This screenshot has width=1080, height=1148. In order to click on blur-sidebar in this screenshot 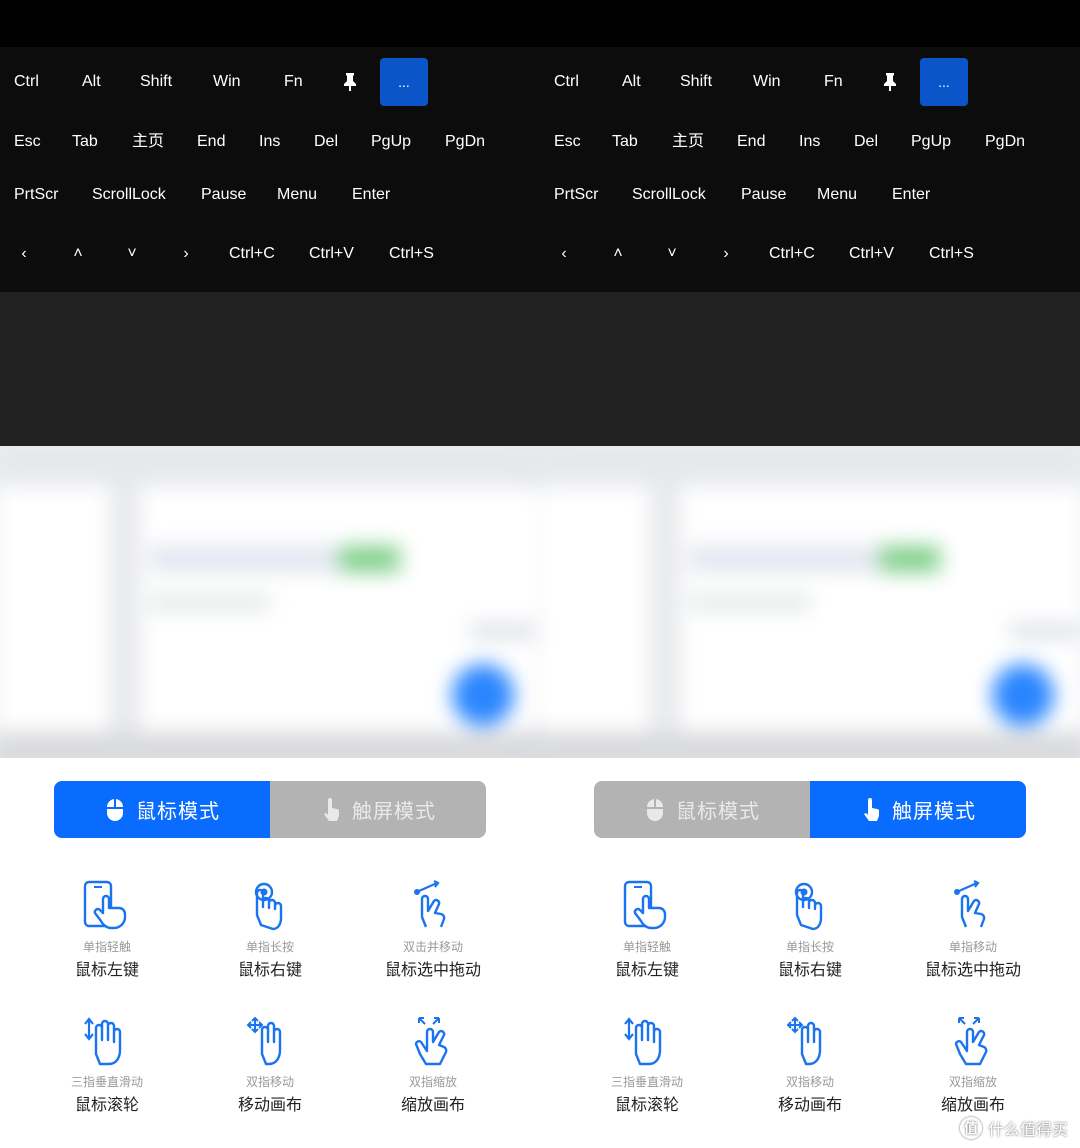, I will do `click(665, 611)`.